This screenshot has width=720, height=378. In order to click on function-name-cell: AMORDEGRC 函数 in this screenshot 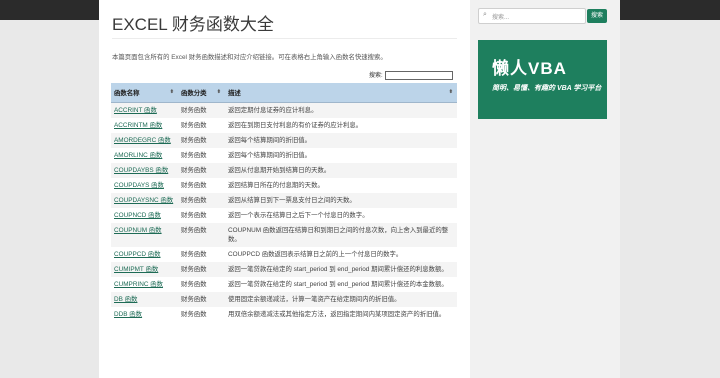, I will do `click(144, 140)`.